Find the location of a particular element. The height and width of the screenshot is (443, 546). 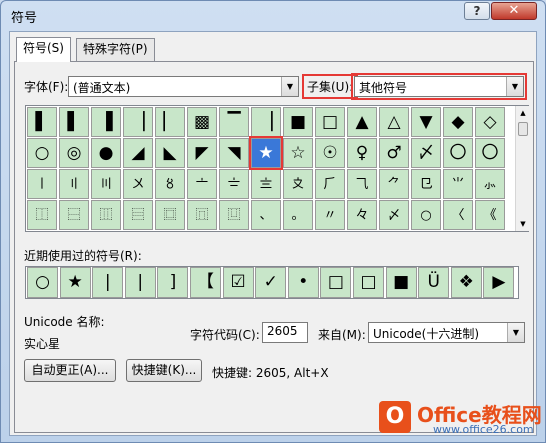

symbol-cell: 〧 is located at coordinates (234, 184).